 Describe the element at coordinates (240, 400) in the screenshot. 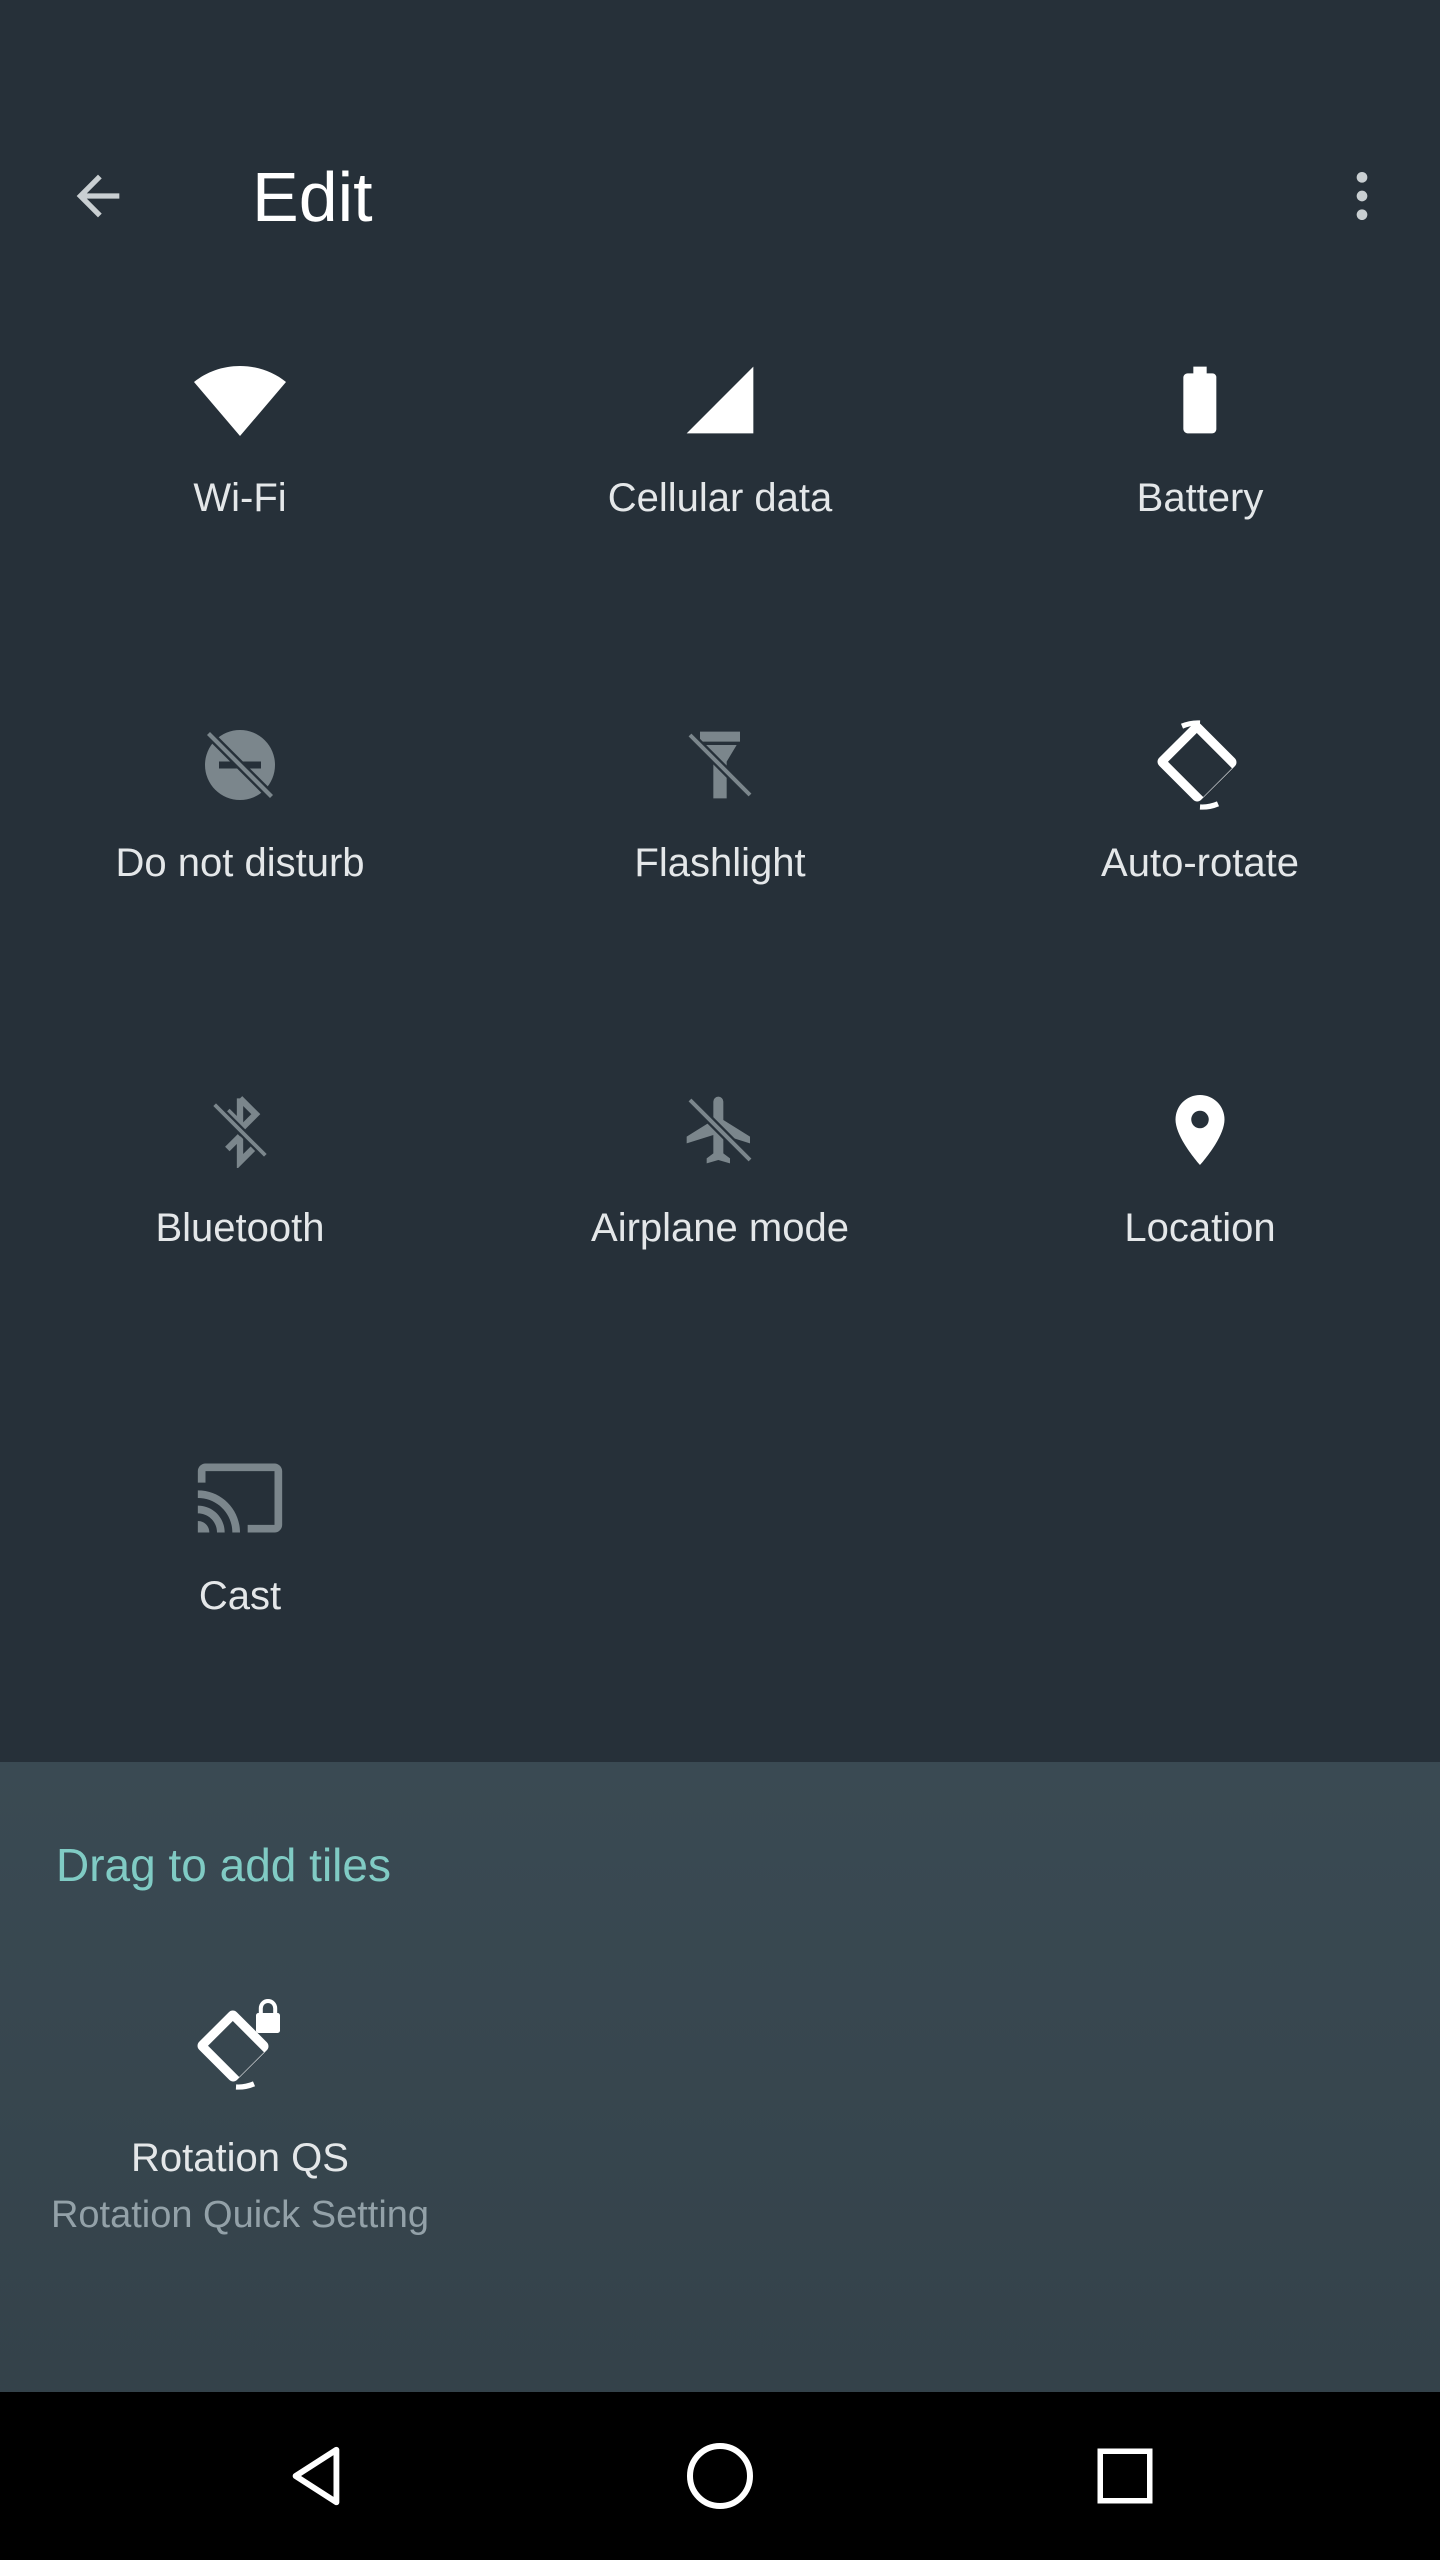

I see `wifi-icon` at that location.